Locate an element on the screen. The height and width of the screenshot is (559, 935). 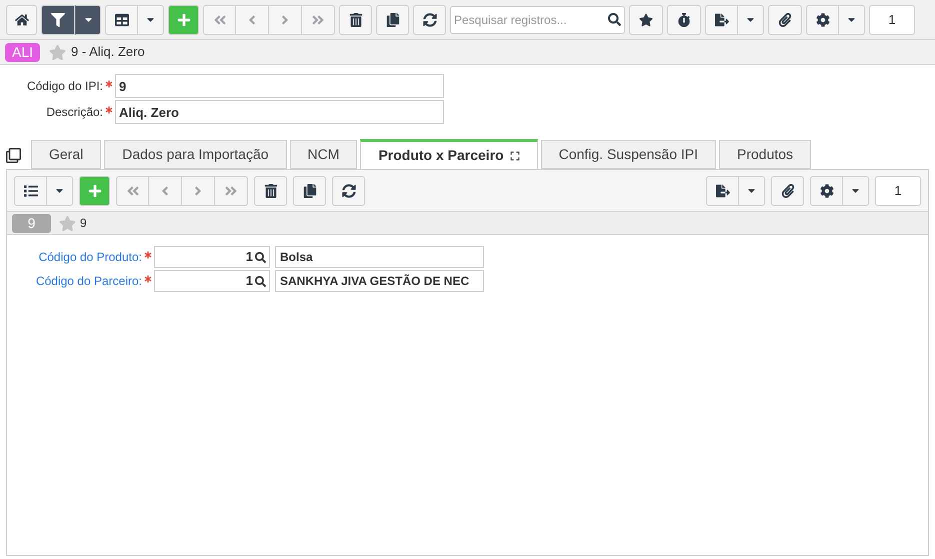
tab: Produtos is located at coordinates (765, 154).